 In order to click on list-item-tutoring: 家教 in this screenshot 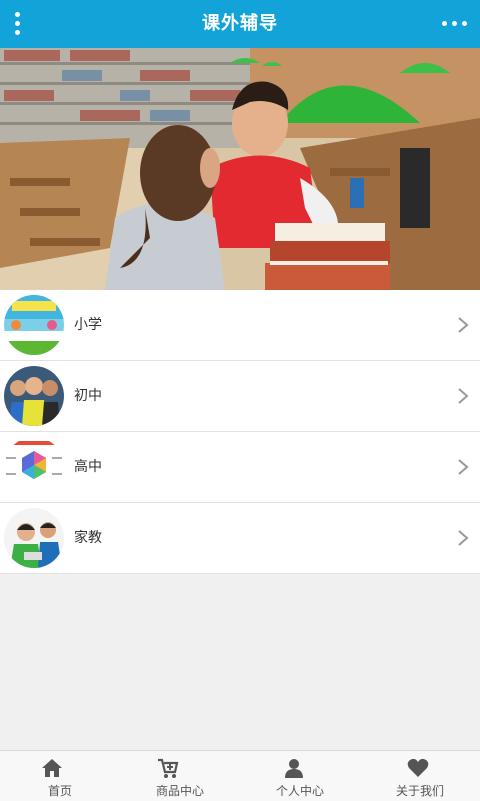, I will do `click(240, 538)`.